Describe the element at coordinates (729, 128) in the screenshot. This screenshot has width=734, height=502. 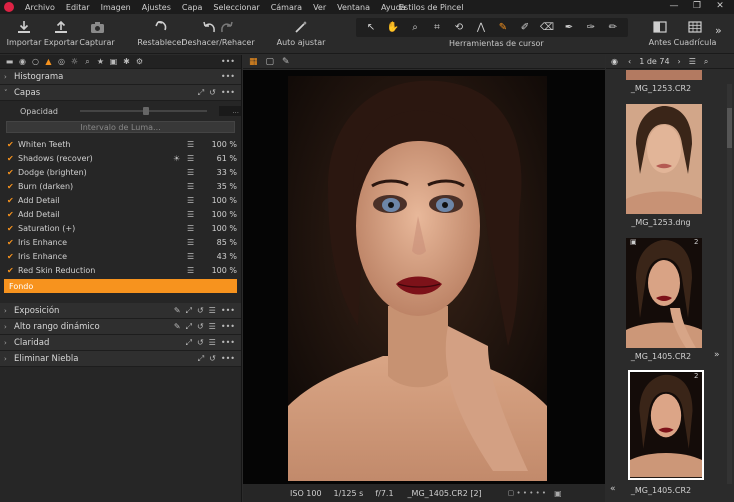
I see `scrollbar-thumb` at that location.